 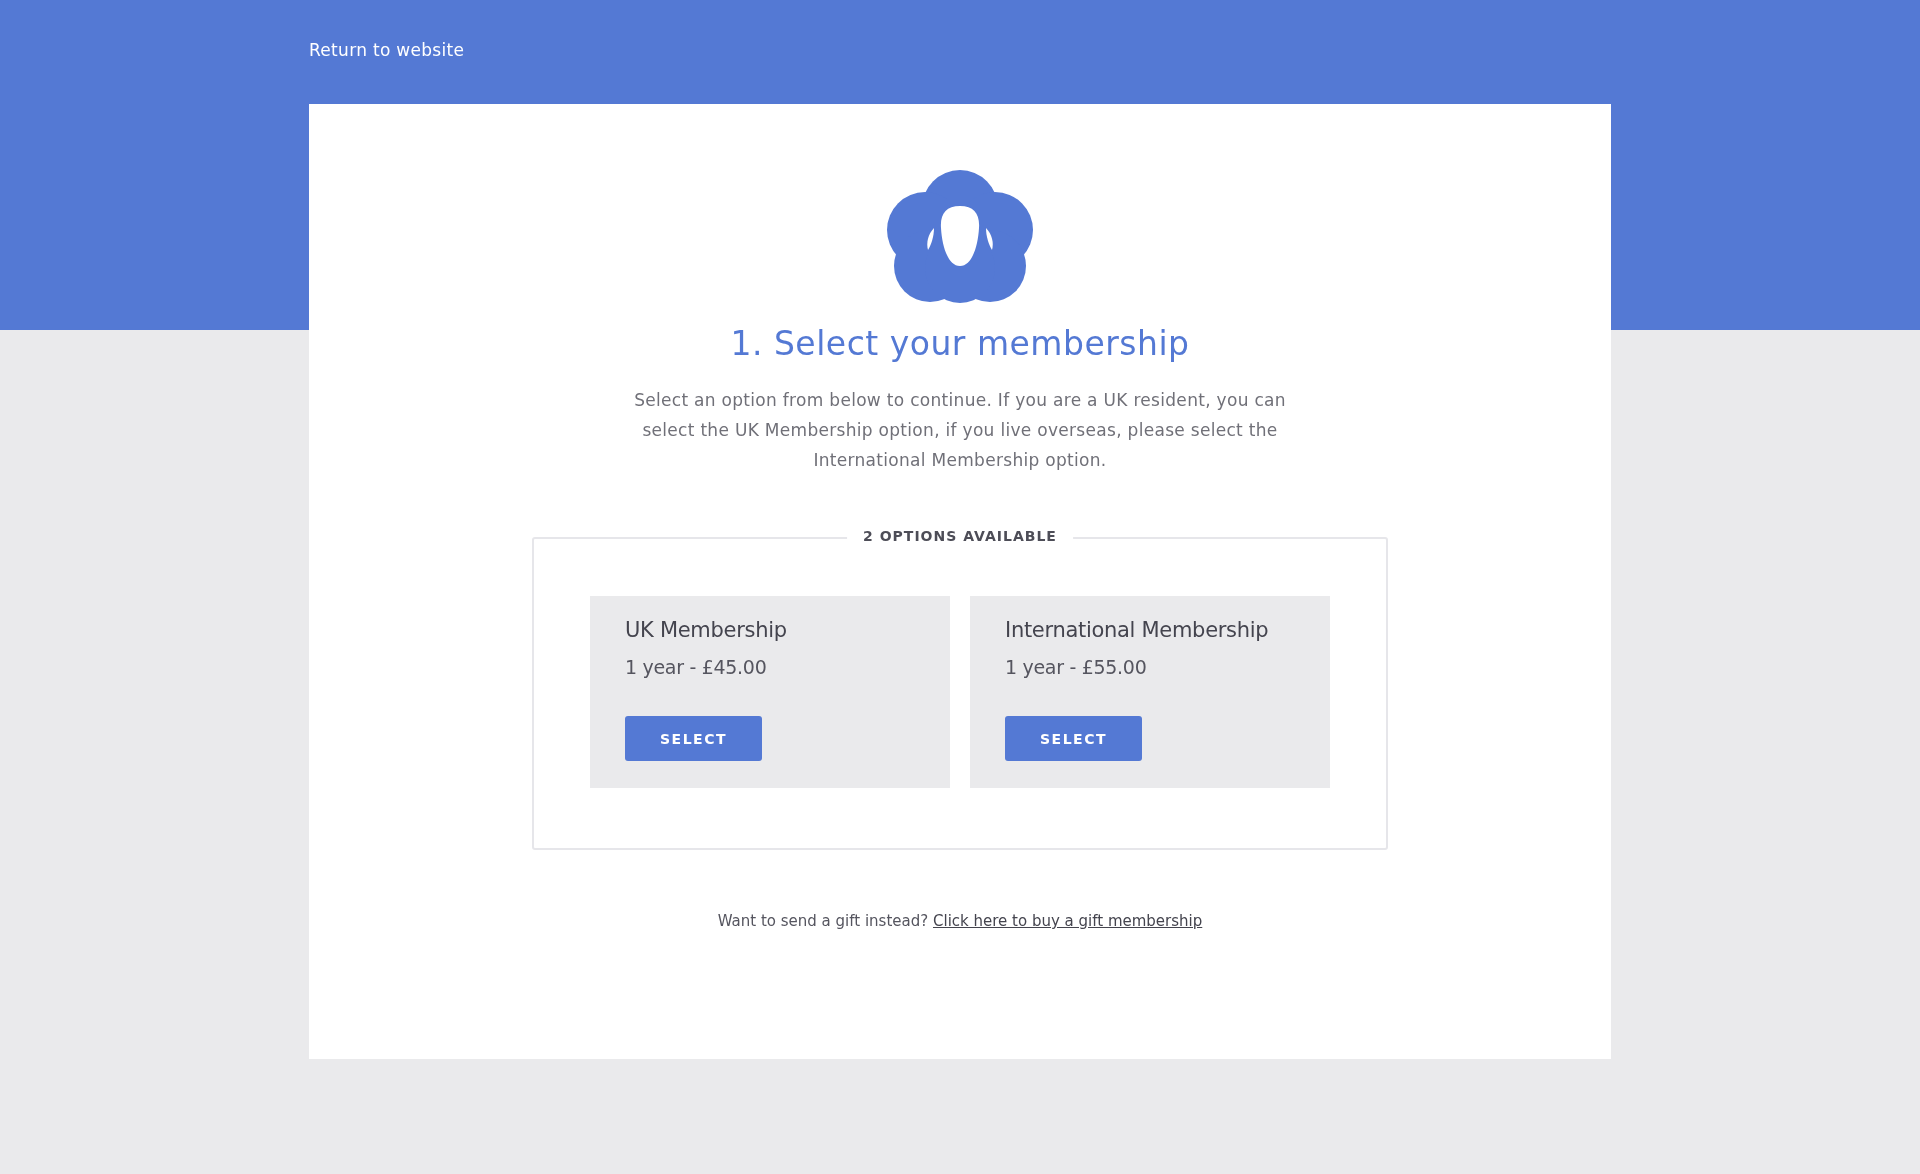 What do you see at coordinates (960, 430) in the screenshot?
I see `intro-text: Select an option from below to continue. If you are a UK resident, you can select the UK Membership option, if you live overseas, please select the International Membership option.` at bounding box center [960, 430].